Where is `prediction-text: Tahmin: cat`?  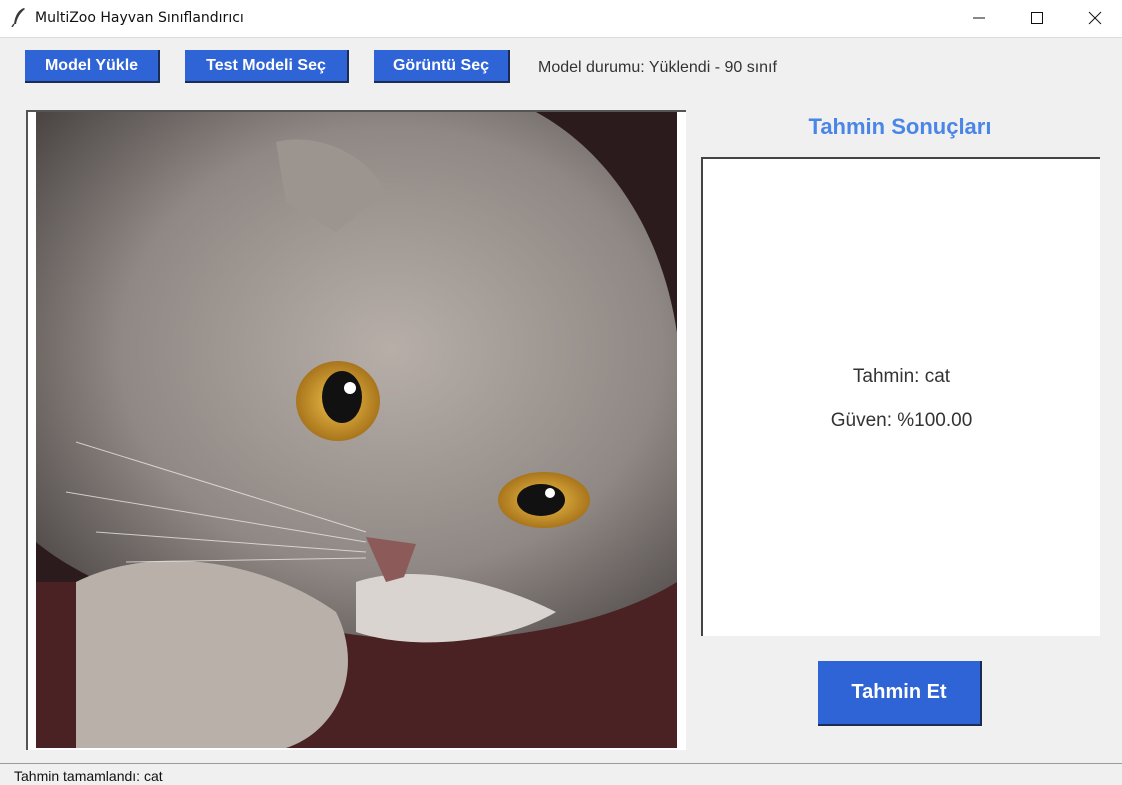 prediction-text: Tahmin: cat is located at coordinates (901, 376).